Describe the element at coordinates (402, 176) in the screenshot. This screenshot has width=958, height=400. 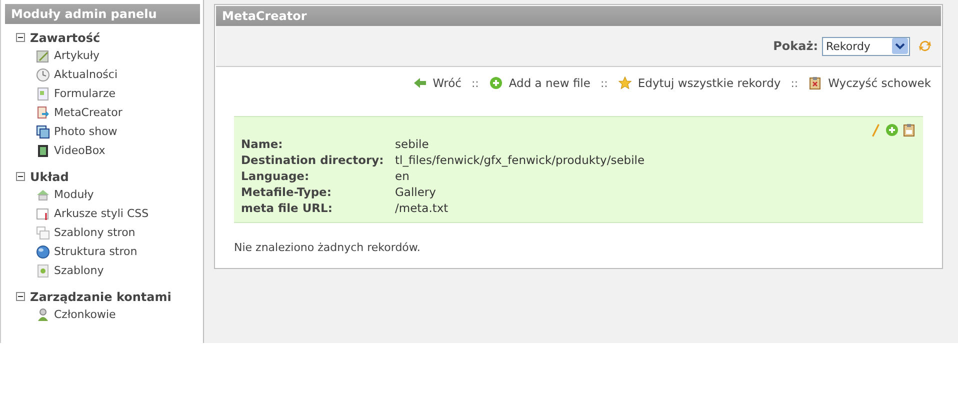
I see `field-value: en` at that location.